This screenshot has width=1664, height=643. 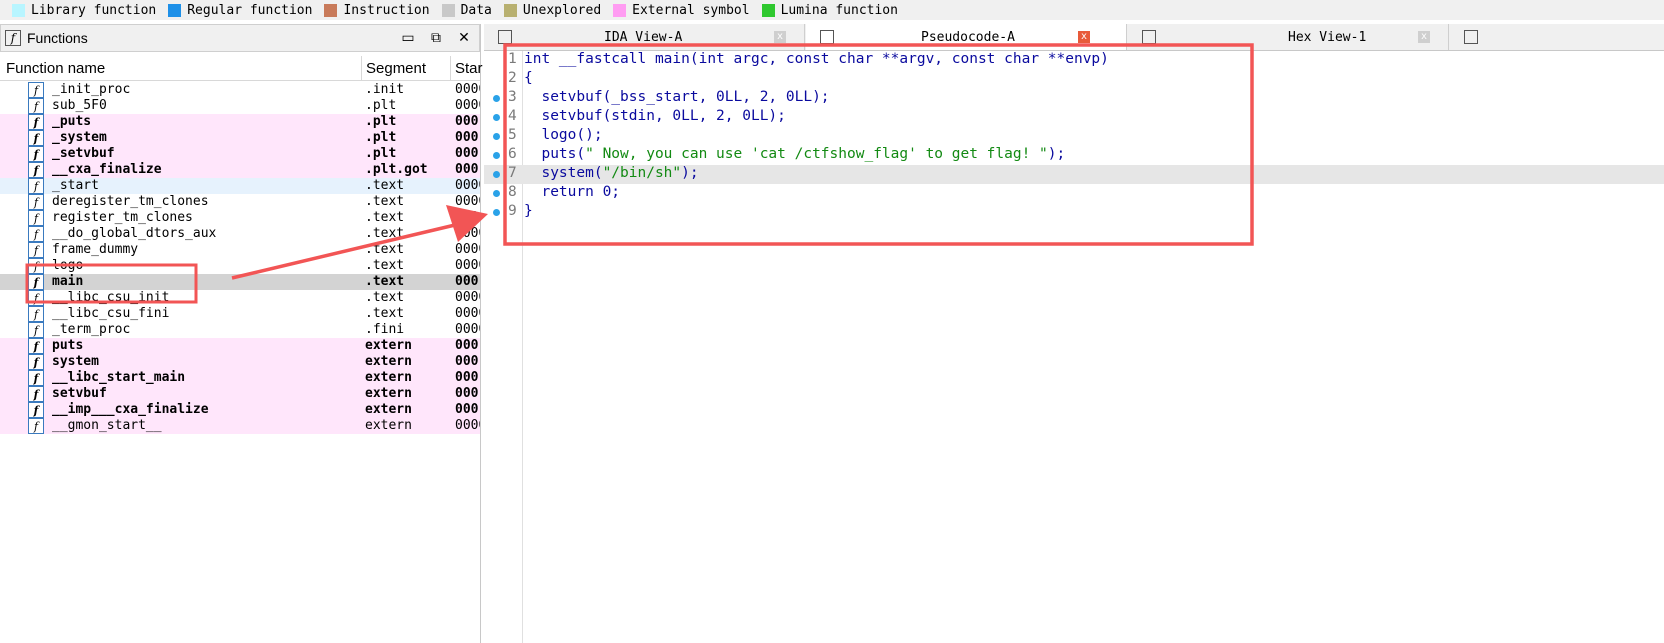 What do you see at coordinates (240, 122) in the screenshot?
I see `function-row: f _puts .plt 000` at bounding box center [240, 122].